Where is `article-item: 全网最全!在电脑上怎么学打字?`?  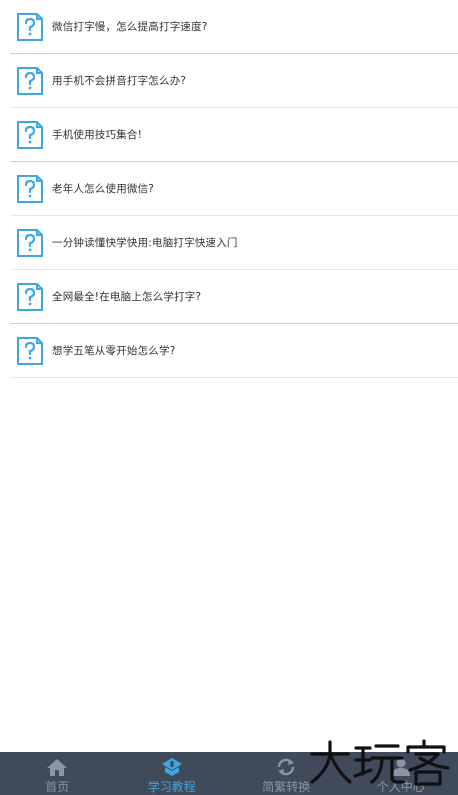 article-item: 全网最全!在电脑上怎么学打字? is located at coordinates (234, 297).